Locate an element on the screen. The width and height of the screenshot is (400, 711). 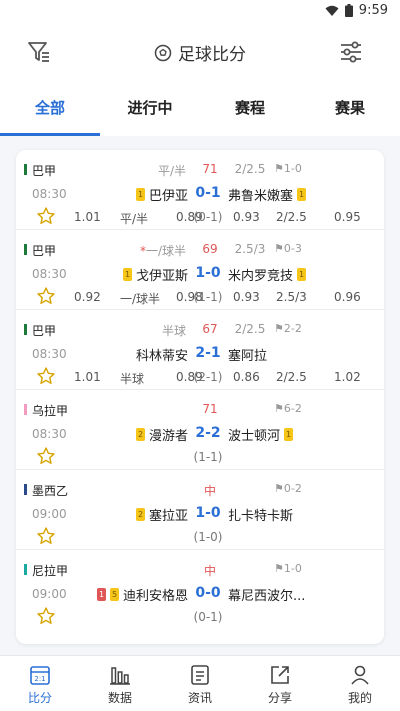
red-card-badge: 1 is located at coordinates (101, 594).